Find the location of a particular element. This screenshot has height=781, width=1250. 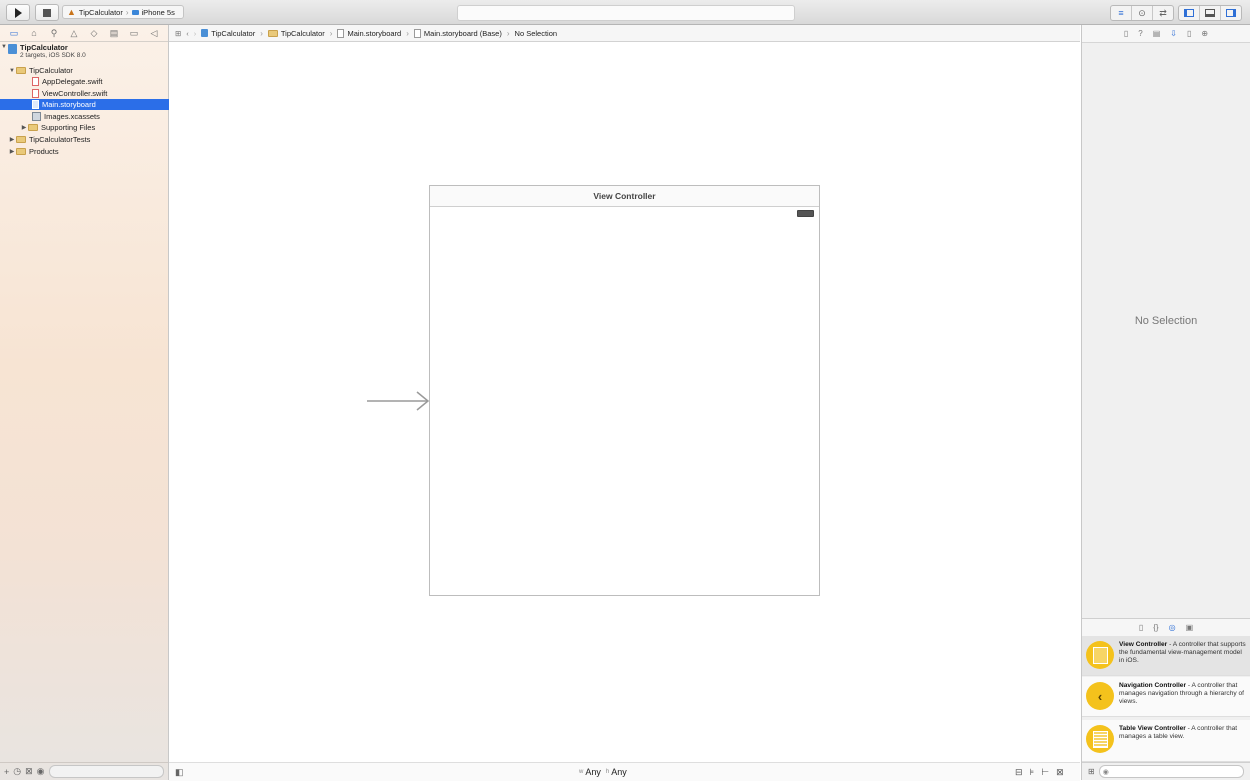

height-icon: h is located at coordinates (607, 772).